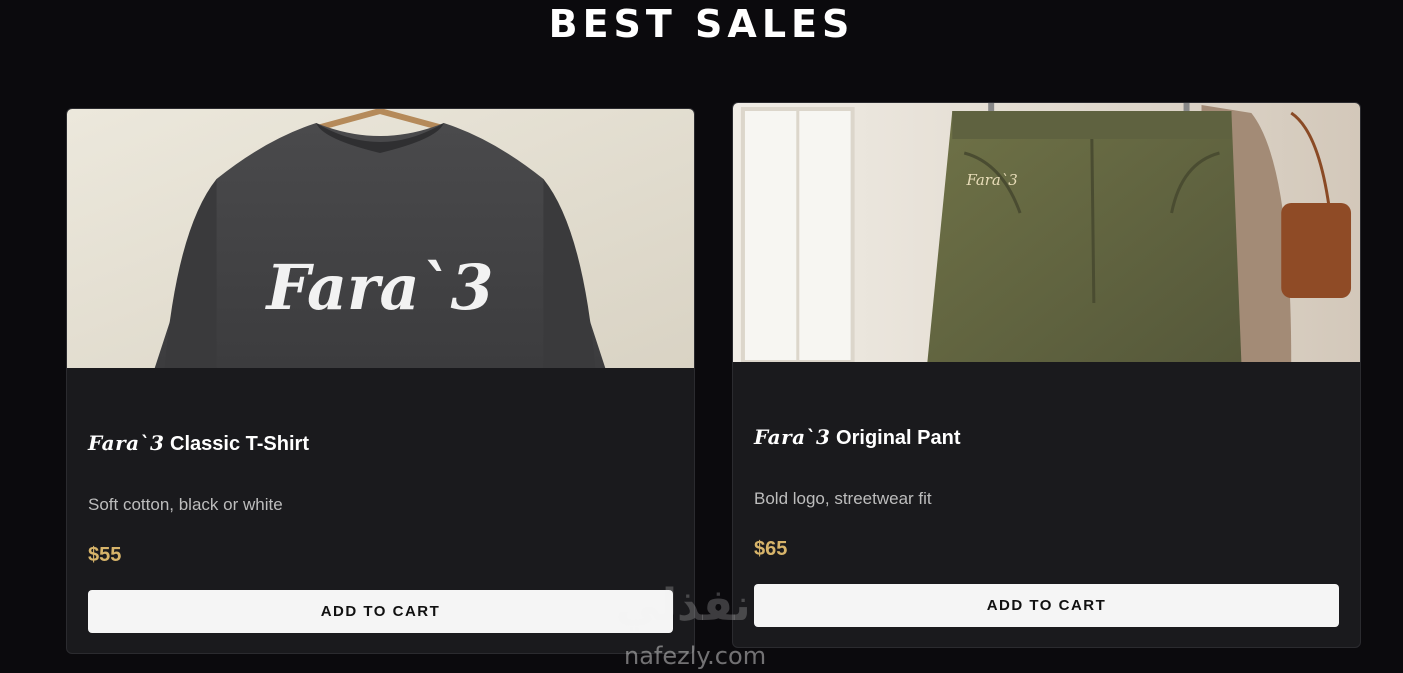 The image size is (1403, 673). What do you see at coordinates (701, 24) in the screenshot?
I see `section-title: BEST SALES` at bounding box center [701, 24].